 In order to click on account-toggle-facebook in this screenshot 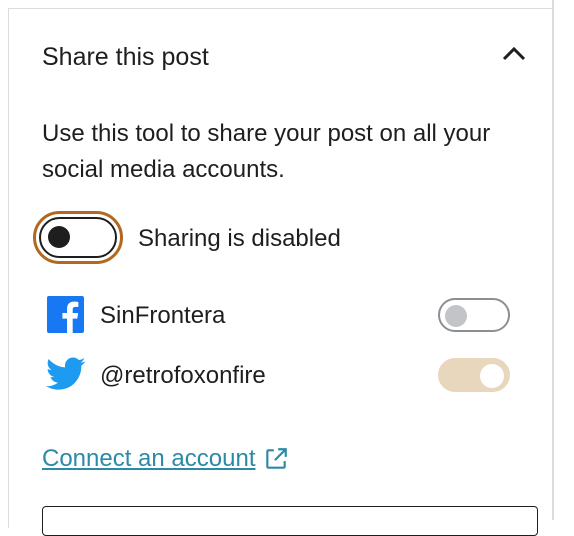, I will do `click(474, 315)`.